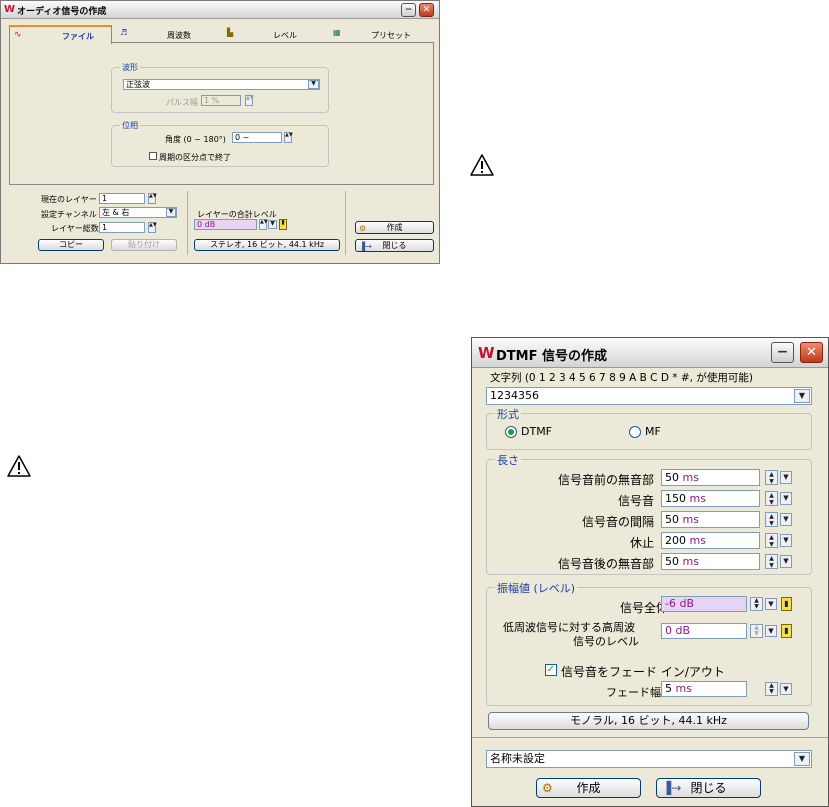  What do you see at coordinates (263, 224) in the screenshot?
I see `sum-level-spinner: ▲▼` at bounding box center [263, 224].